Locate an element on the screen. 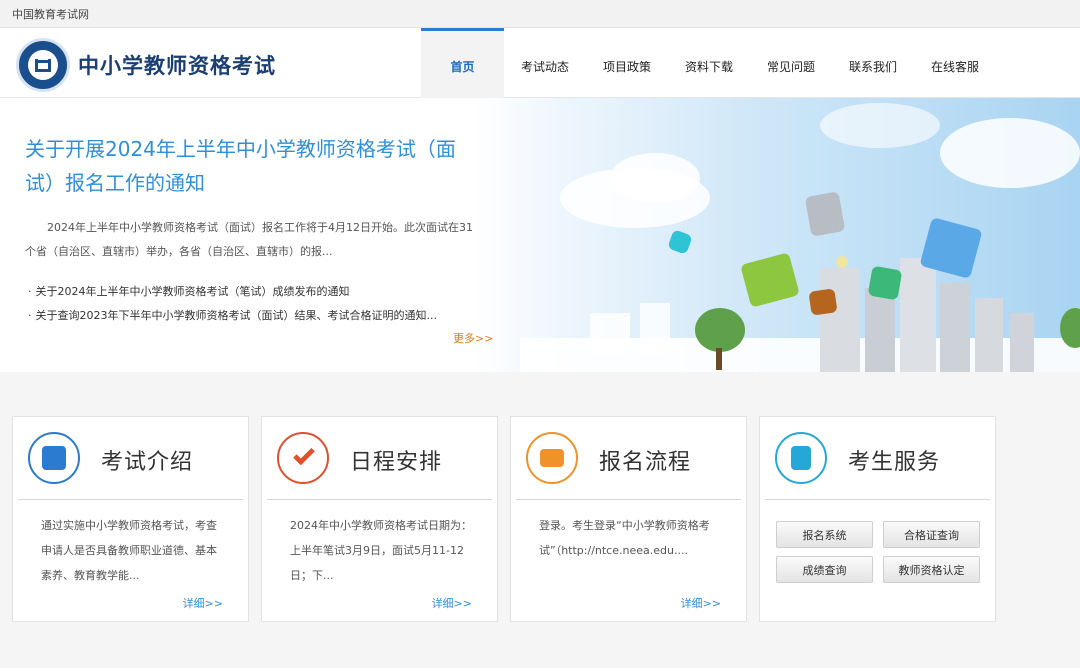  document-edit-icon is located at coordinates (54, 458).